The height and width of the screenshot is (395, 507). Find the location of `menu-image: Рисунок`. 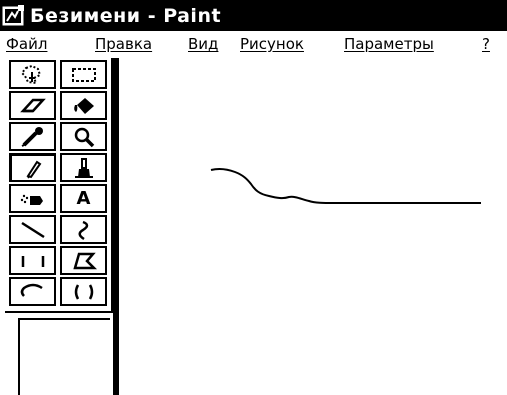

menu-image: Рисунок is located at coordinates (272, 44).